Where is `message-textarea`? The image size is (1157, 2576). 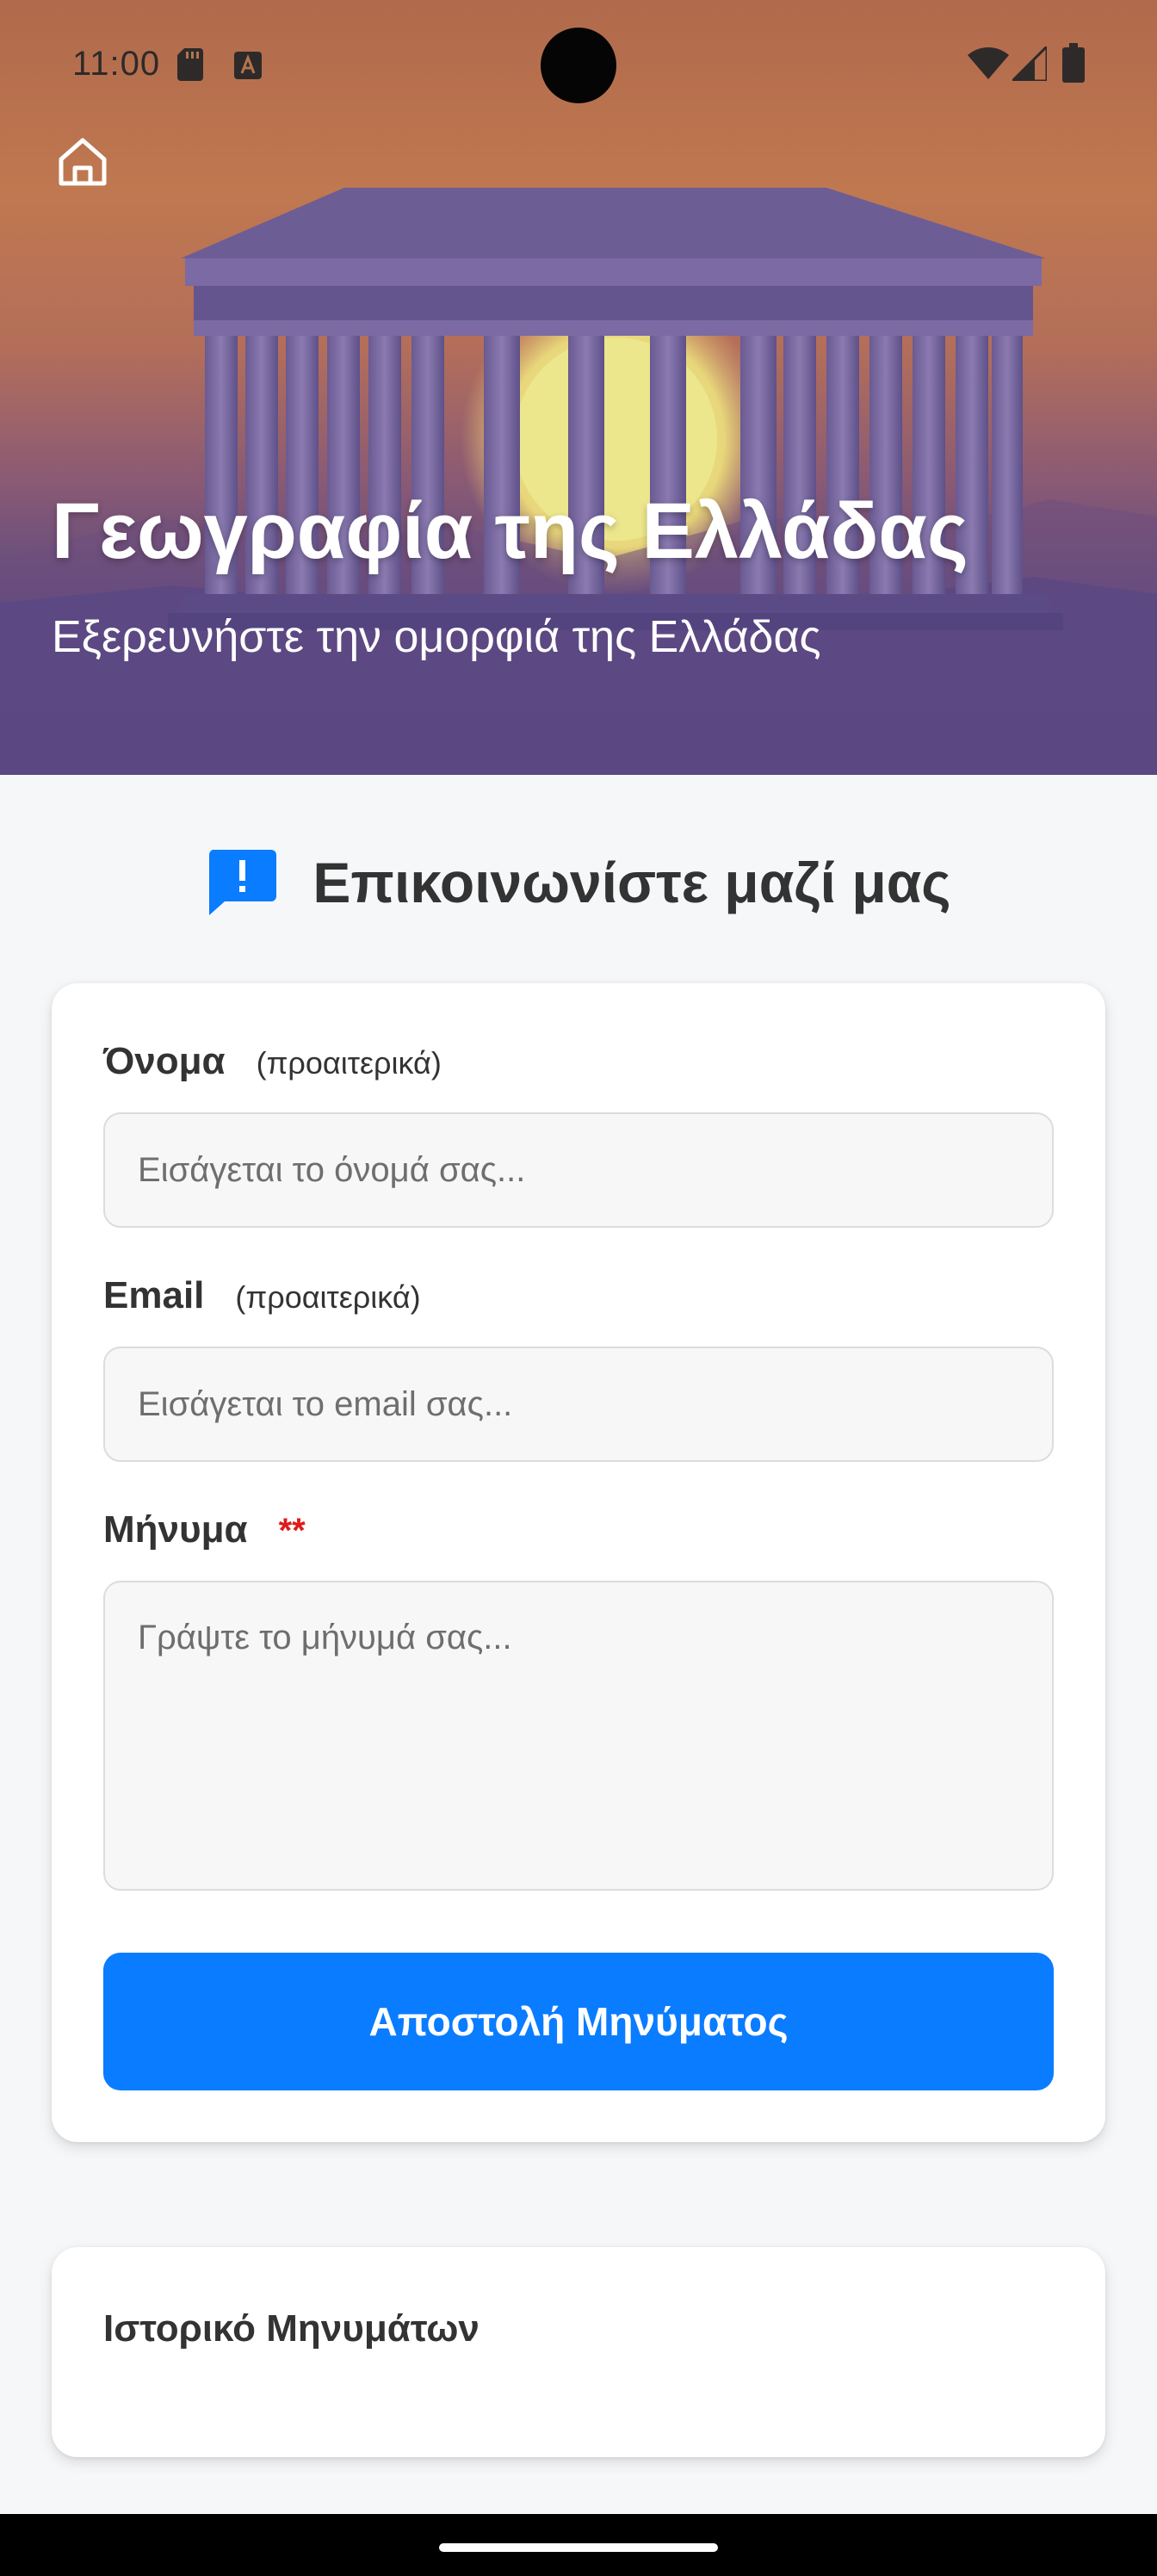
message-textarea is located at coordinates (579, 1736).